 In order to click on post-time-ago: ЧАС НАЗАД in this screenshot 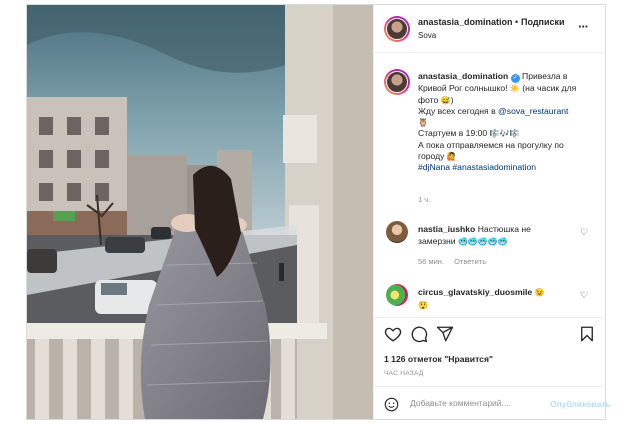, I will do `click(404, 373)`.